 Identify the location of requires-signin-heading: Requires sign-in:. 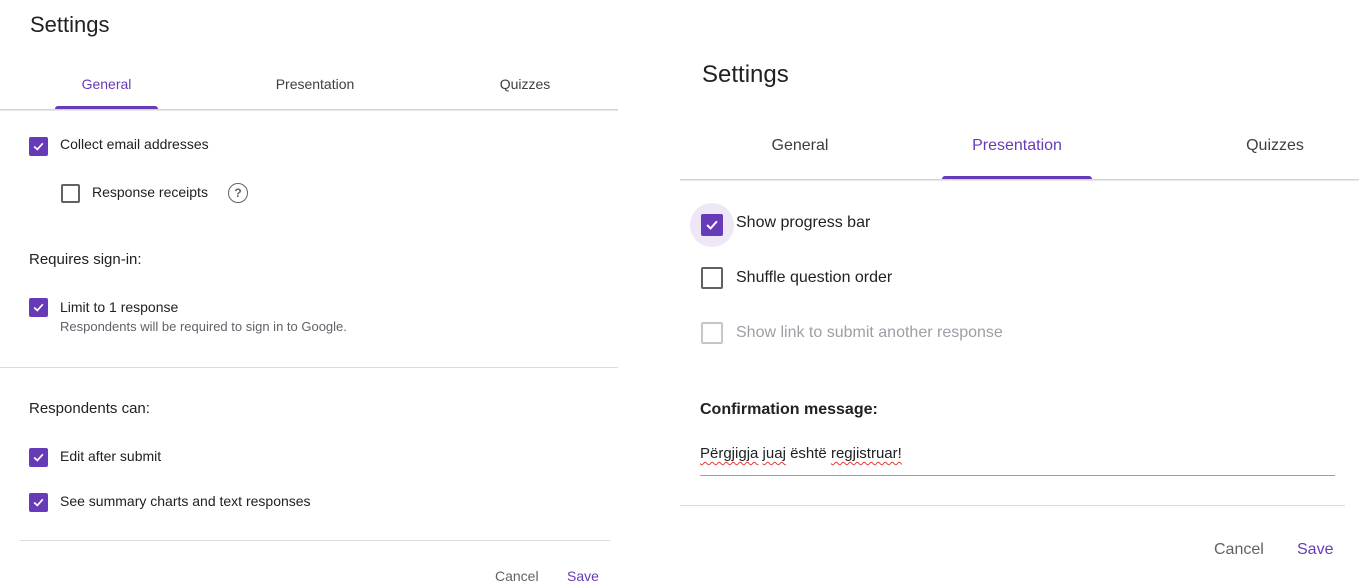
(85, 259).